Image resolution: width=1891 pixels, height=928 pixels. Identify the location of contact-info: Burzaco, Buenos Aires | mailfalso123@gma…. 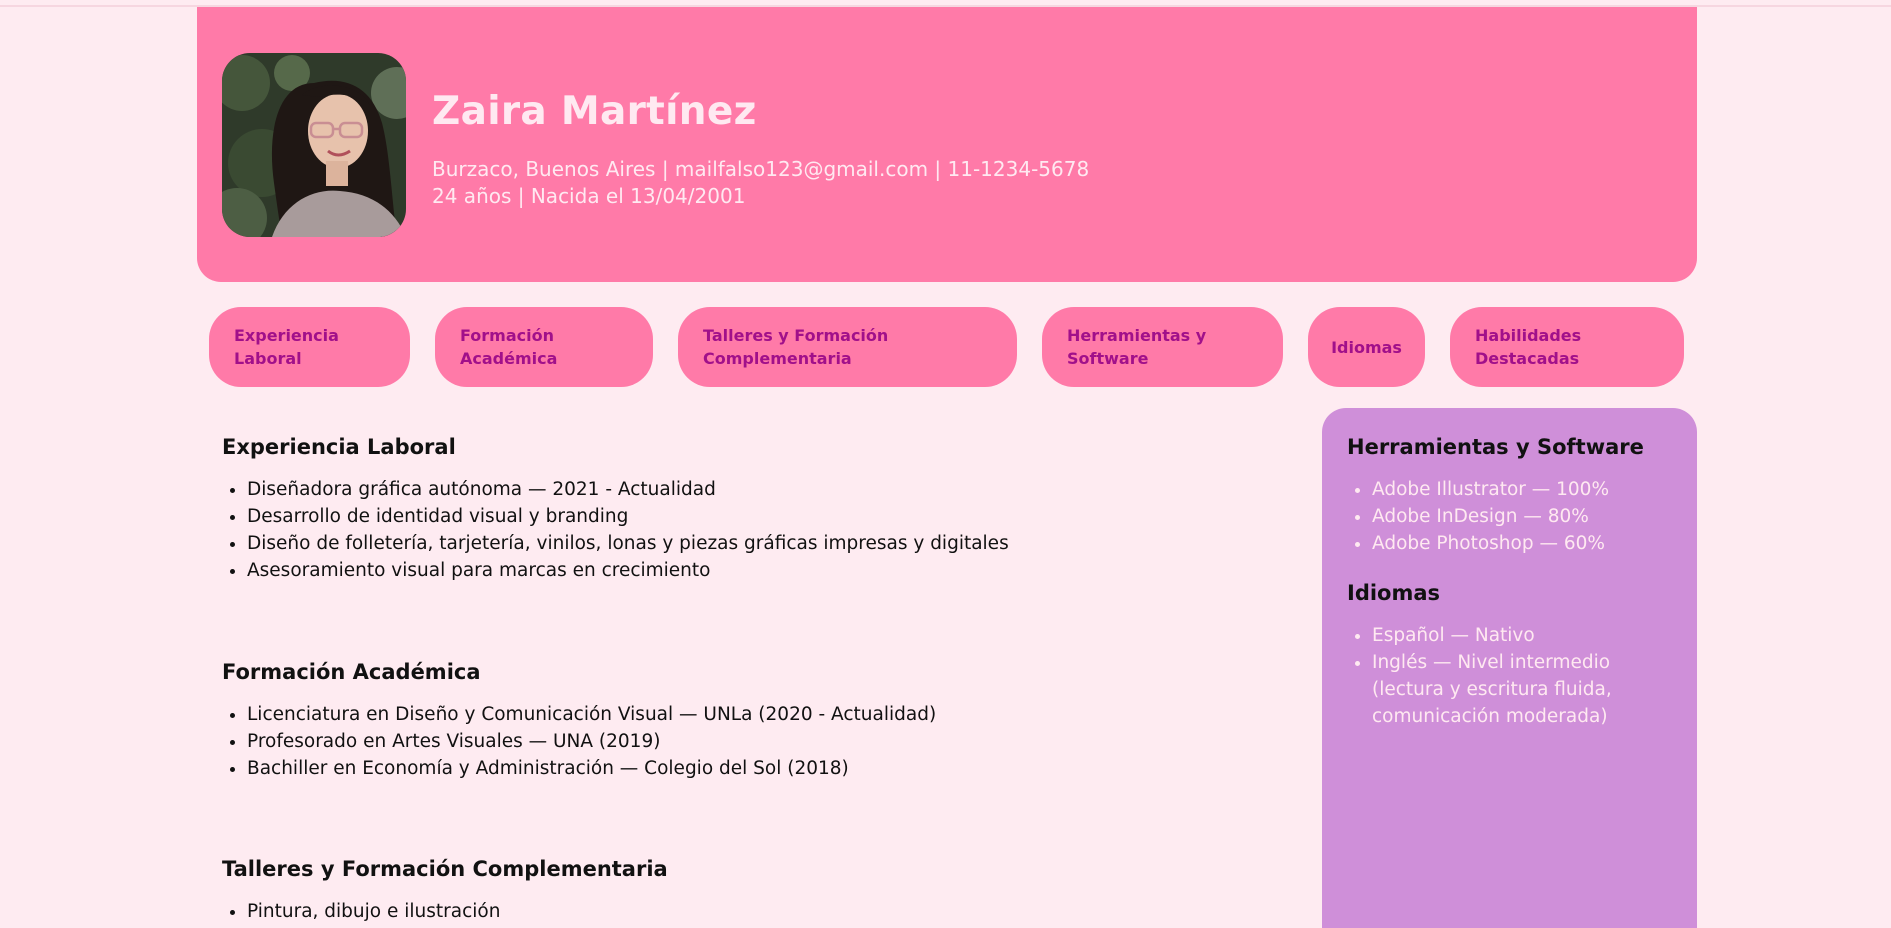
(761, 169).